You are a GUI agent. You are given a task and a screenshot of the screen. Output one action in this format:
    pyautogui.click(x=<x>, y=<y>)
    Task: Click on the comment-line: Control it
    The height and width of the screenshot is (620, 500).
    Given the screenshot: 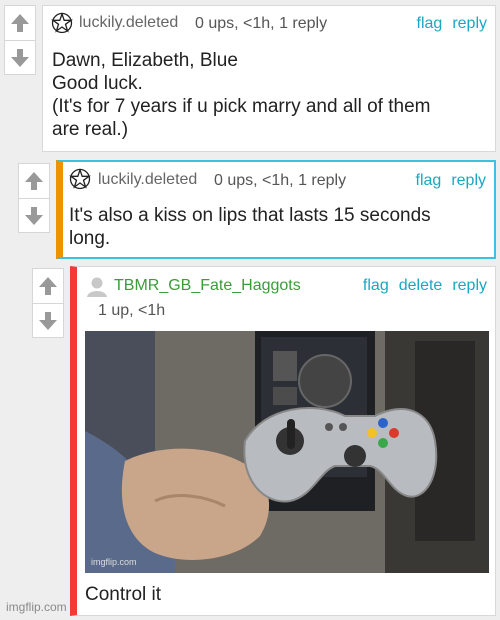 What is the action you would take?
    pyautogui.click(x=123, y=594)
    